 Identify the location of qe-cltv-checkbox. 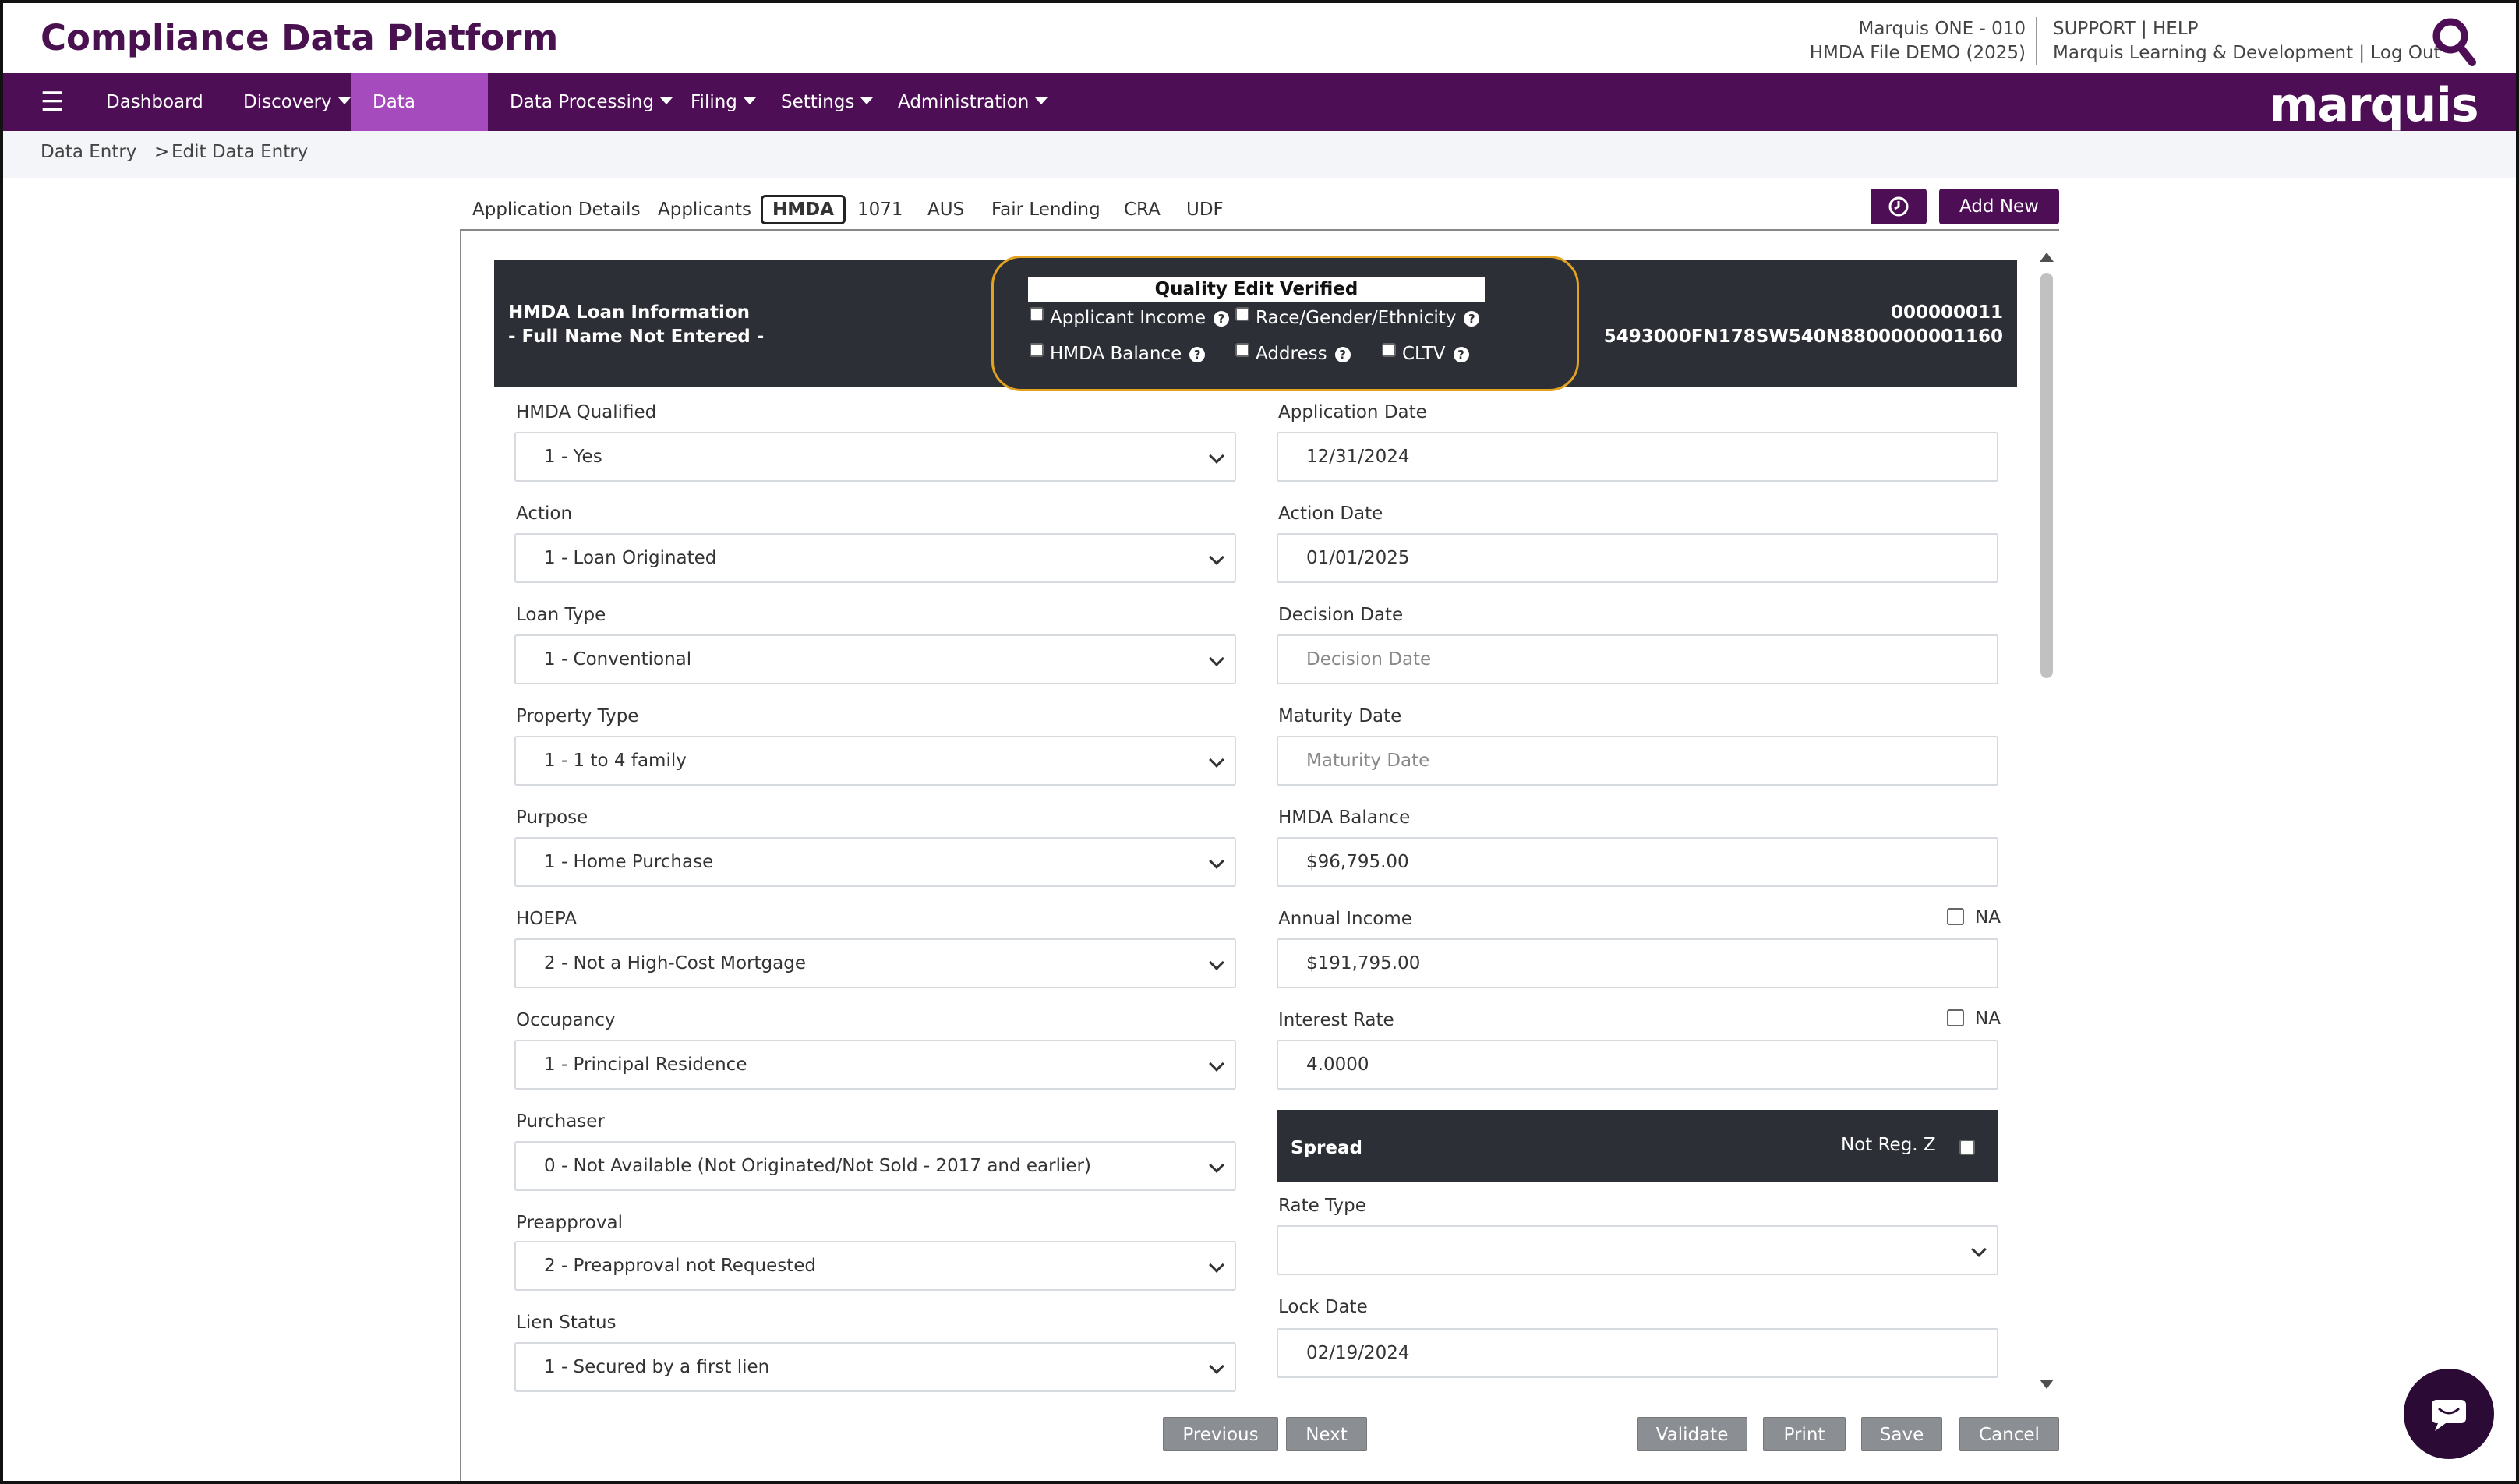
(1389, 349).